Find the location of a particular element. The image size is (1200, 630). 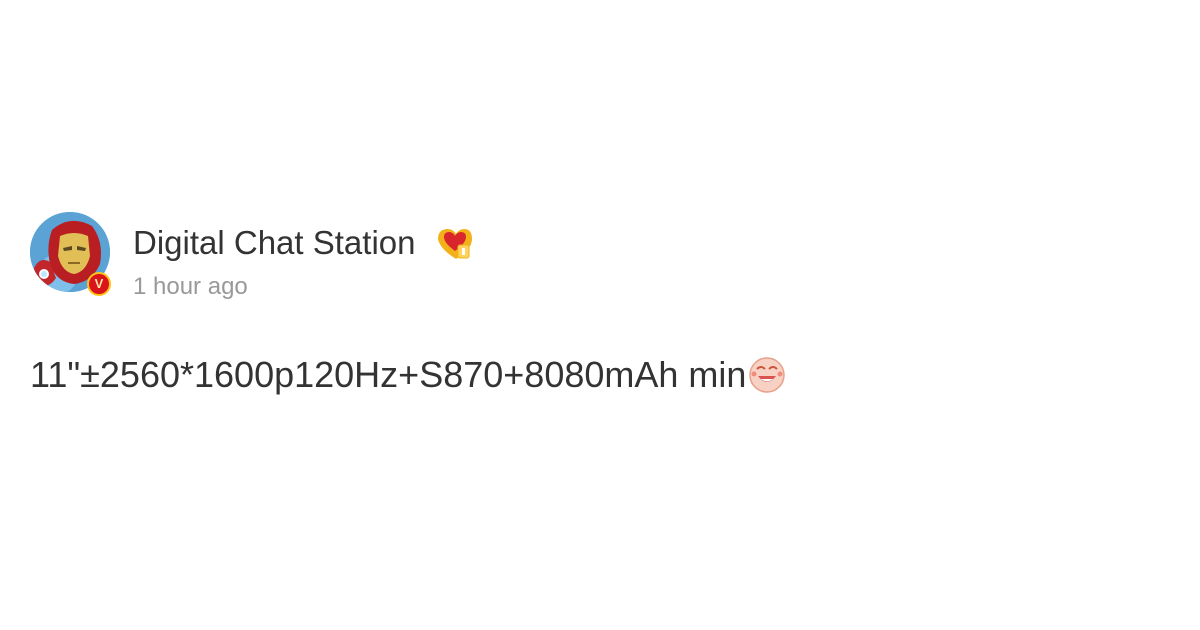

post-header: V Digital Chat Station 1 hour ago is located at coordinates (600, 259).